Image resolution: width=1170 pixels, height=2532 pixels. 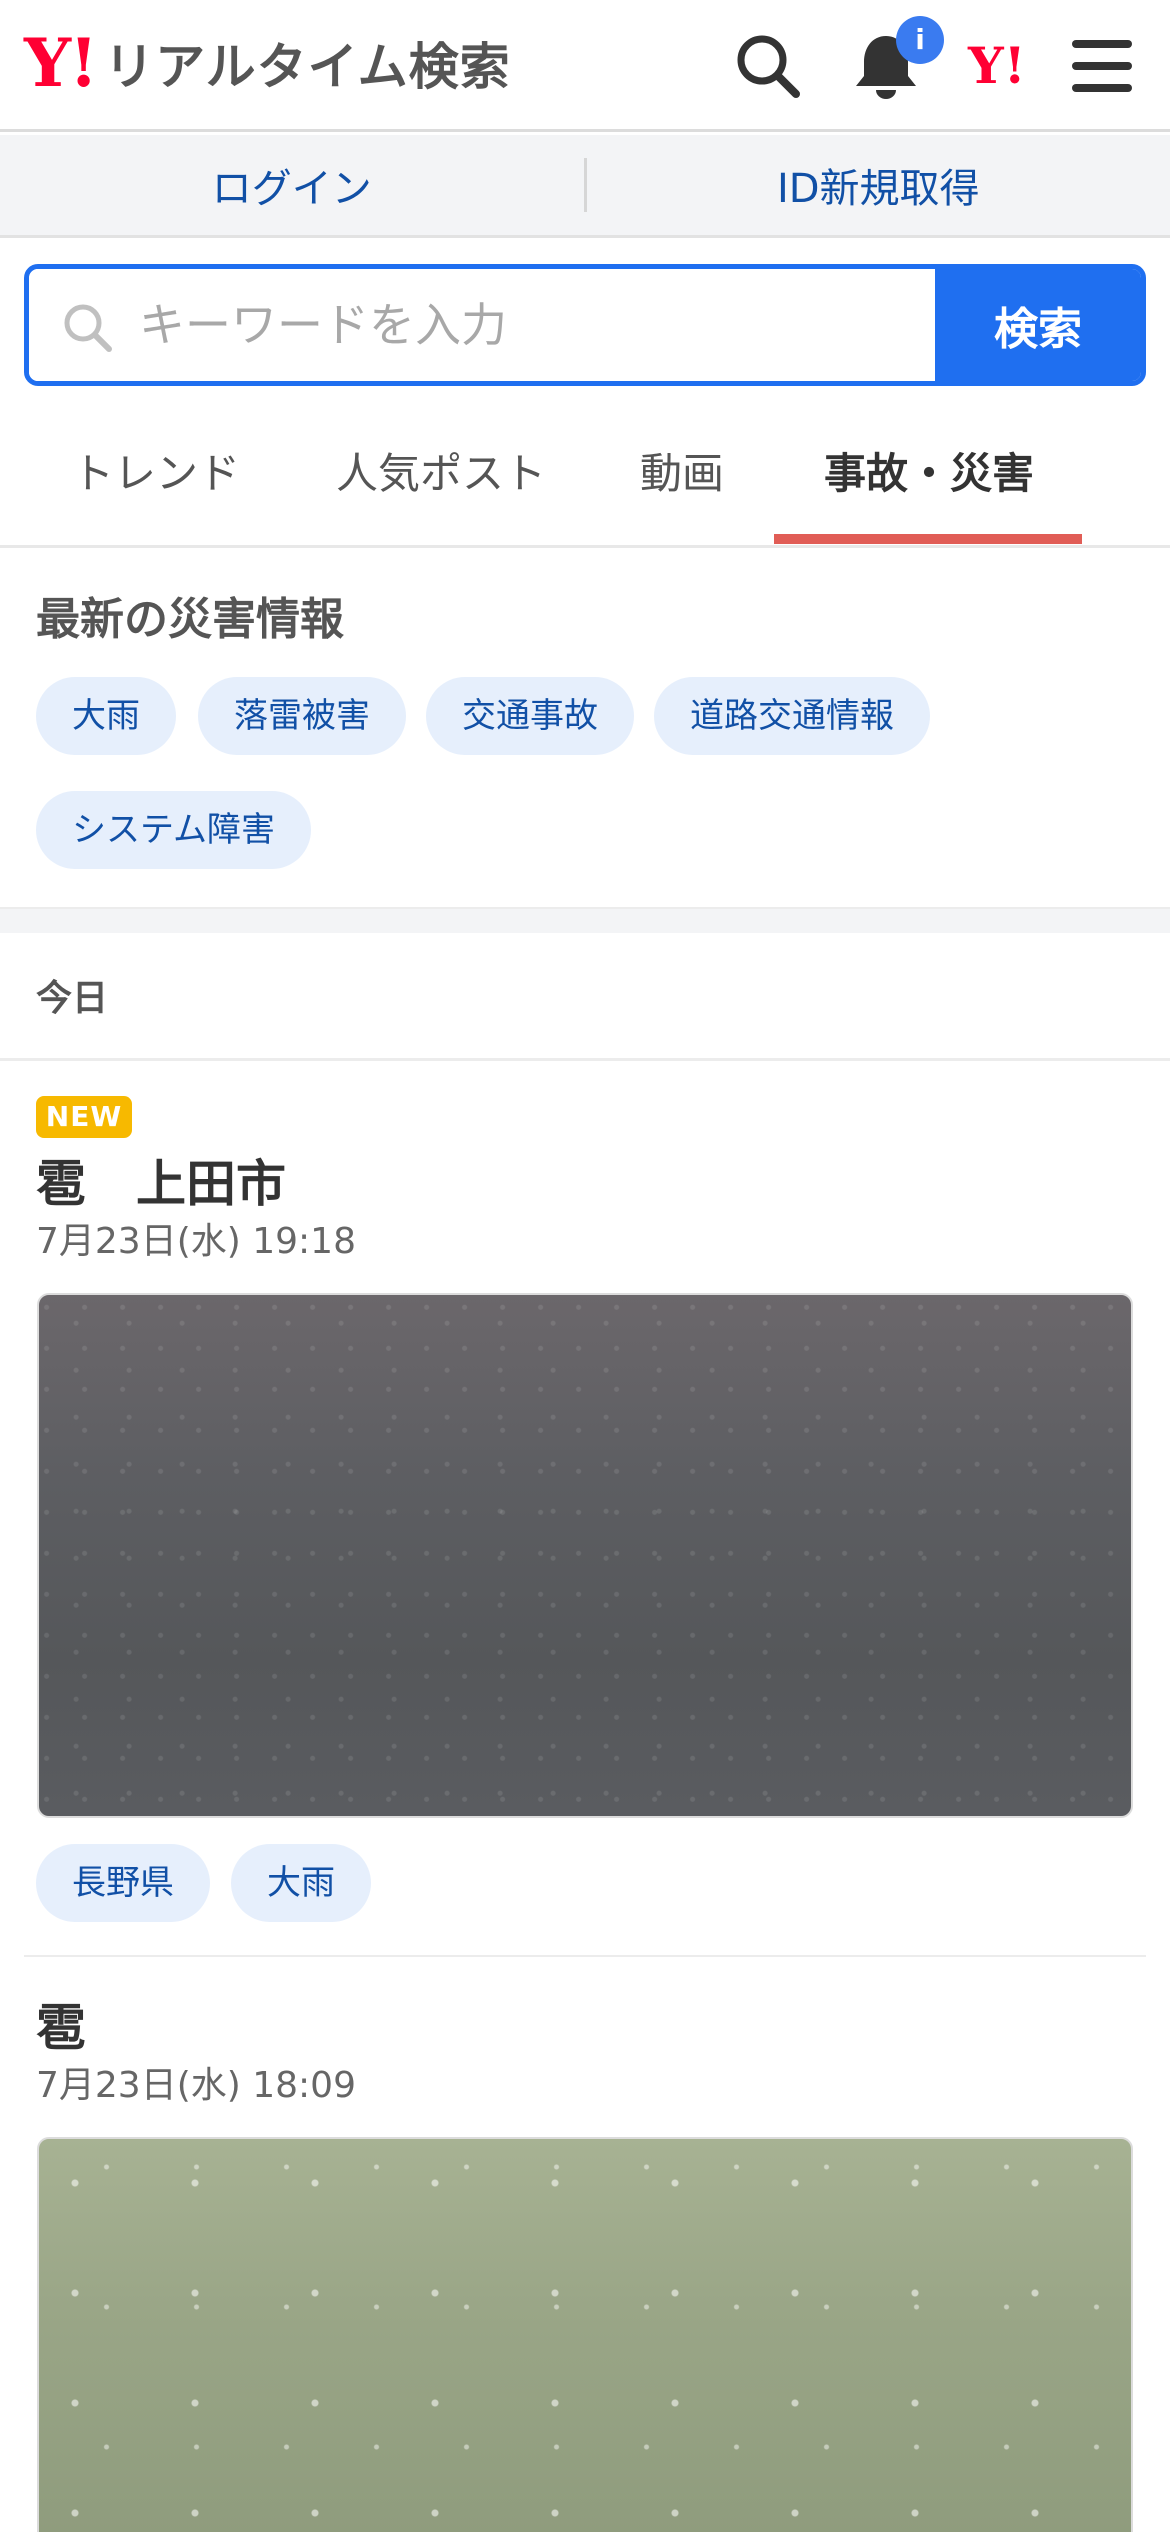 What do you see at coordinates (929, 494) in the screenshot?
I see `tab-accidents-disasters: 事故・災害` at bounding box center [929, 494].